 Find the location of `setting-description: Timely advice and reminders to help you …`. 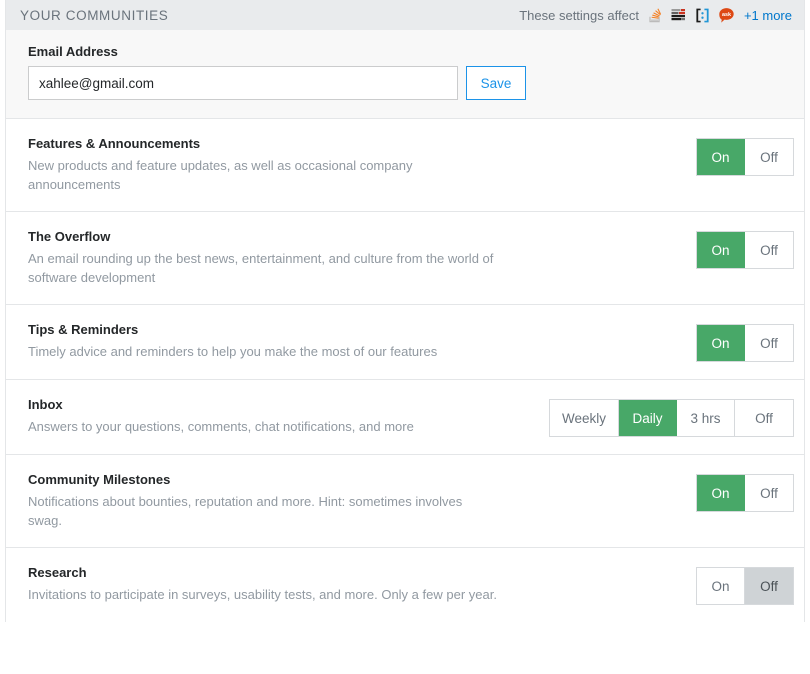

setting-description: Timely advice and reminders to help you … is located at coordinates (233, 351).